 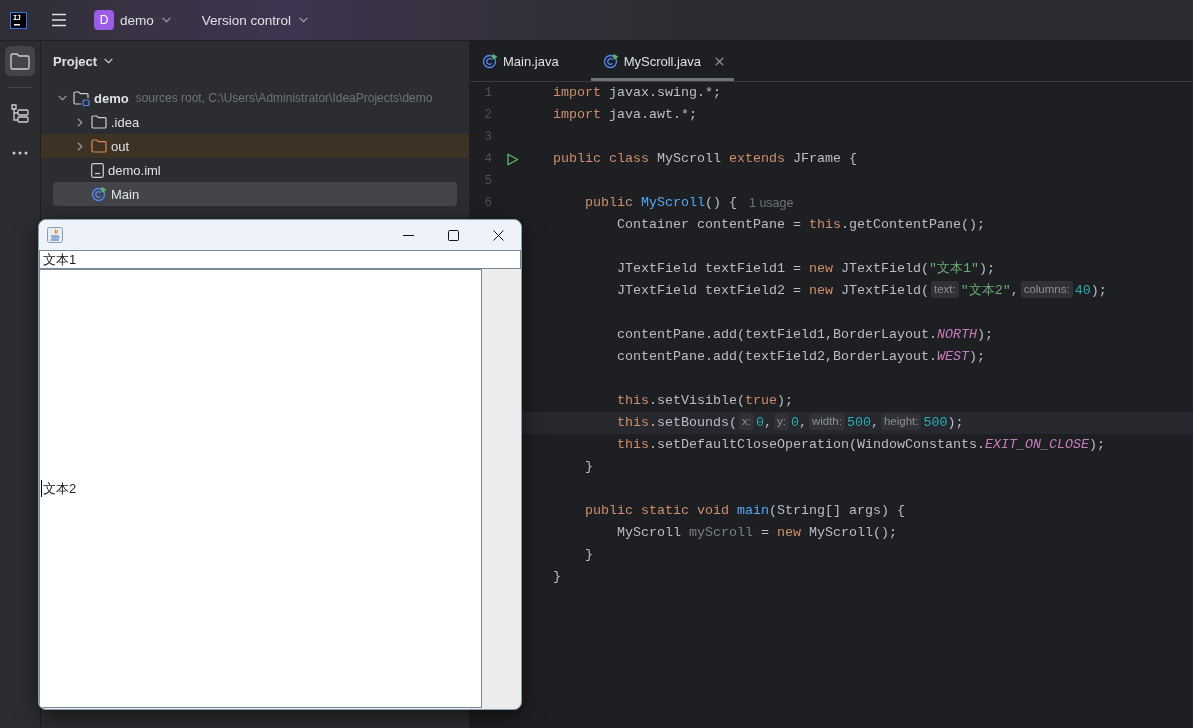 What do you see at coordinates (97, 170) in the screenshot?
I see `file-icon` at bounding box center [97, 170].